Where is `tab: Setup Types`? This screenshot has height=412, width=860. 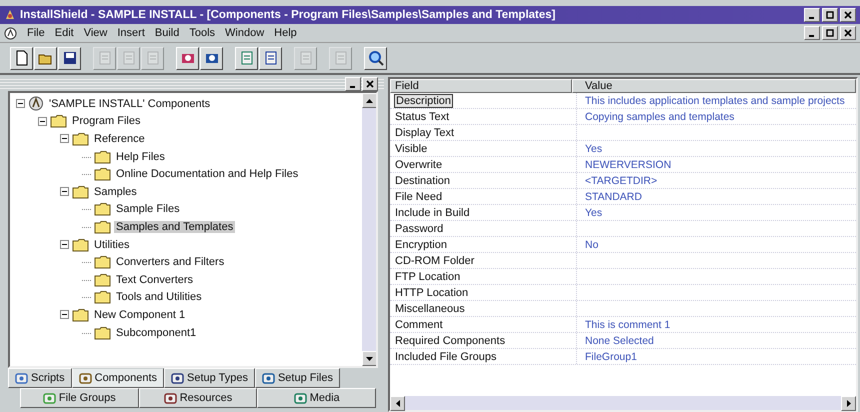
tab: Setup Types is located at coordinates (209, 378).